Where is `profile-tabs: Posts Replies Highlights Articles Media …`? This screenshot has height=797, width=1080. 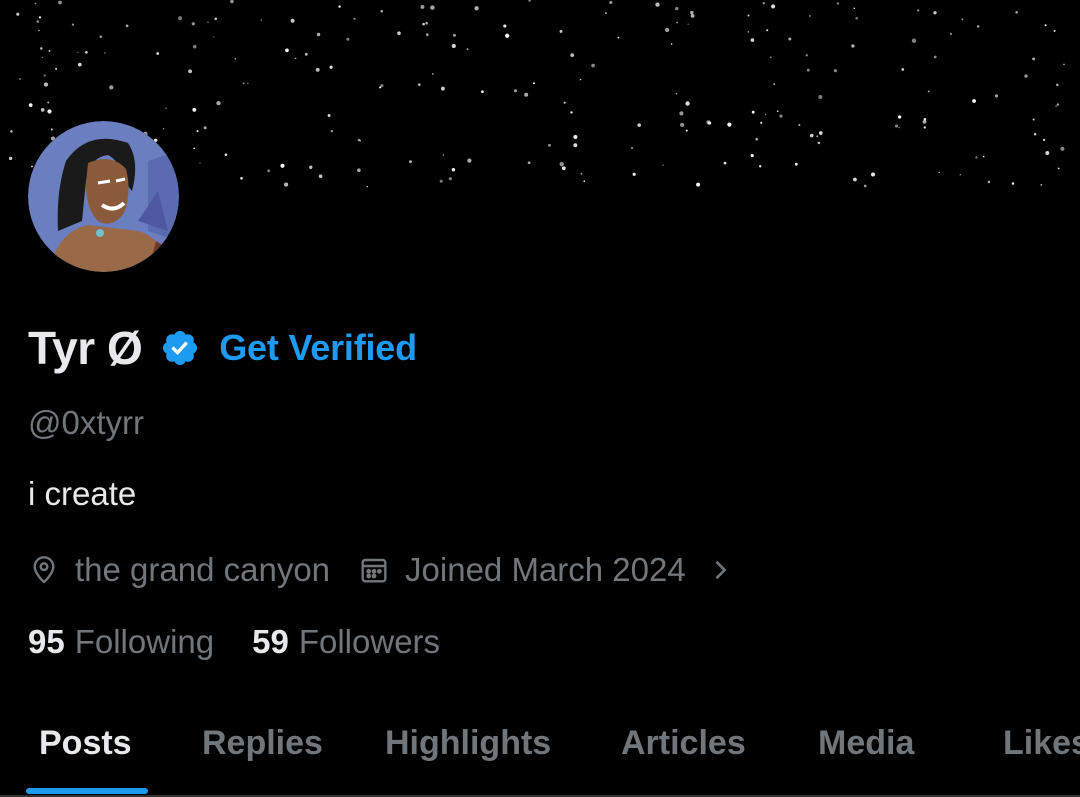 profile-tabs: Posts Replies Highlights Articles Media … is located at coordinates (540, 748).